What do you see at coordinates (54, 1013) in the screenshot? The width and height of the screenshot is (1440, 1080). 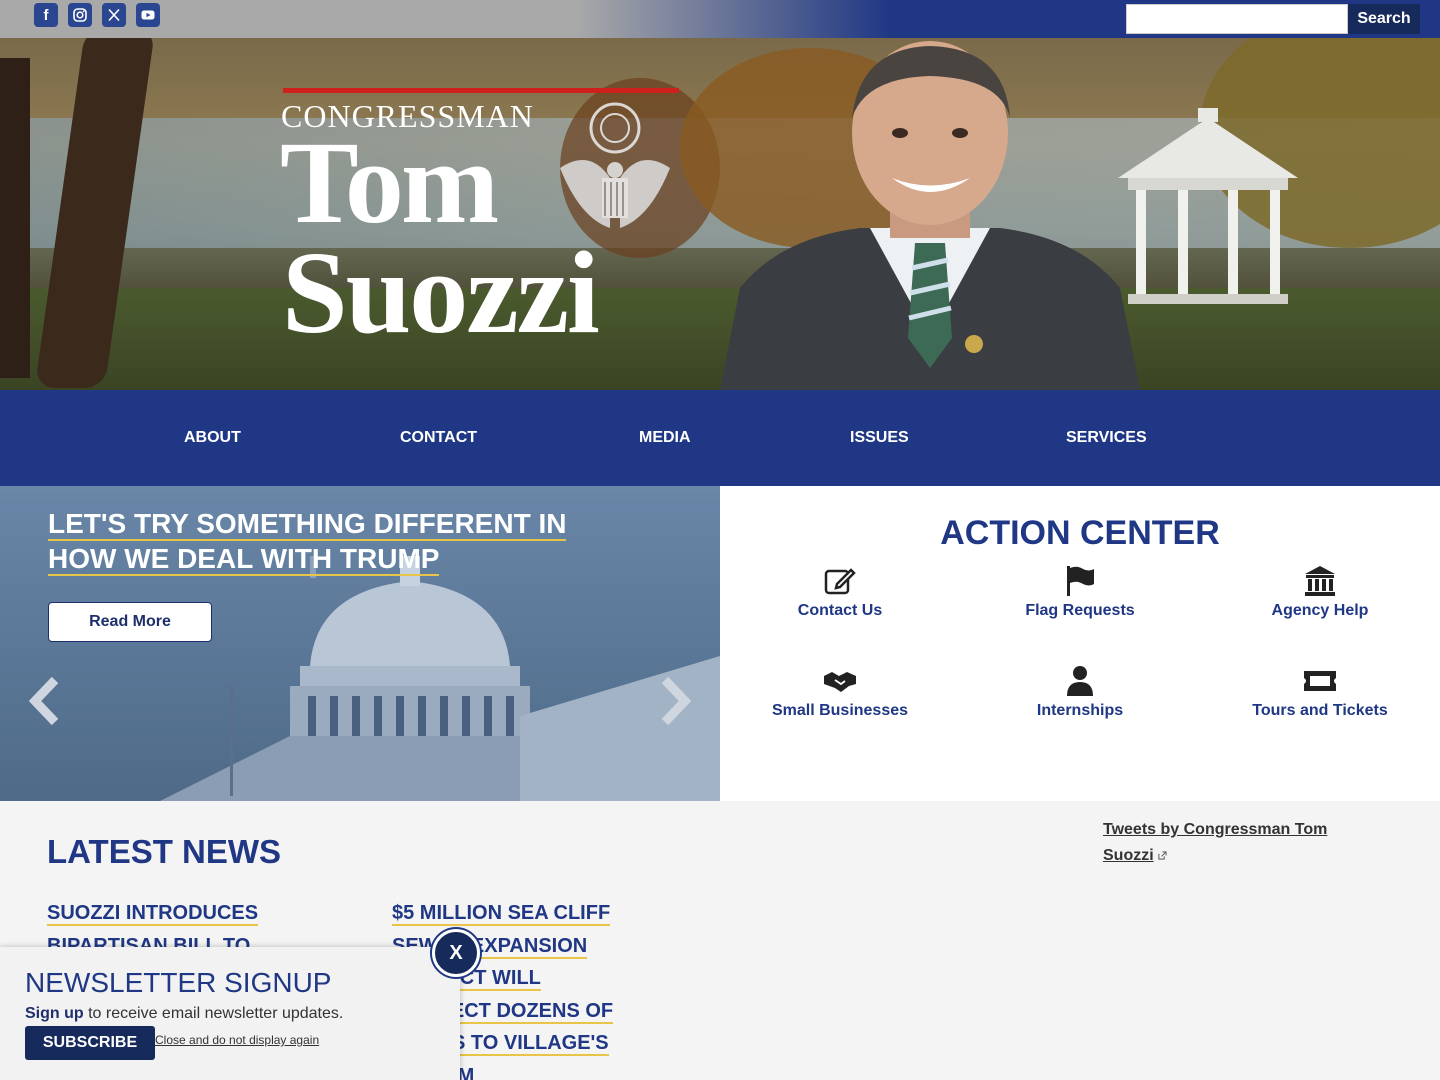 I see `newsletter-signup-strong: Sign up` at bounding box center [54, 1013].